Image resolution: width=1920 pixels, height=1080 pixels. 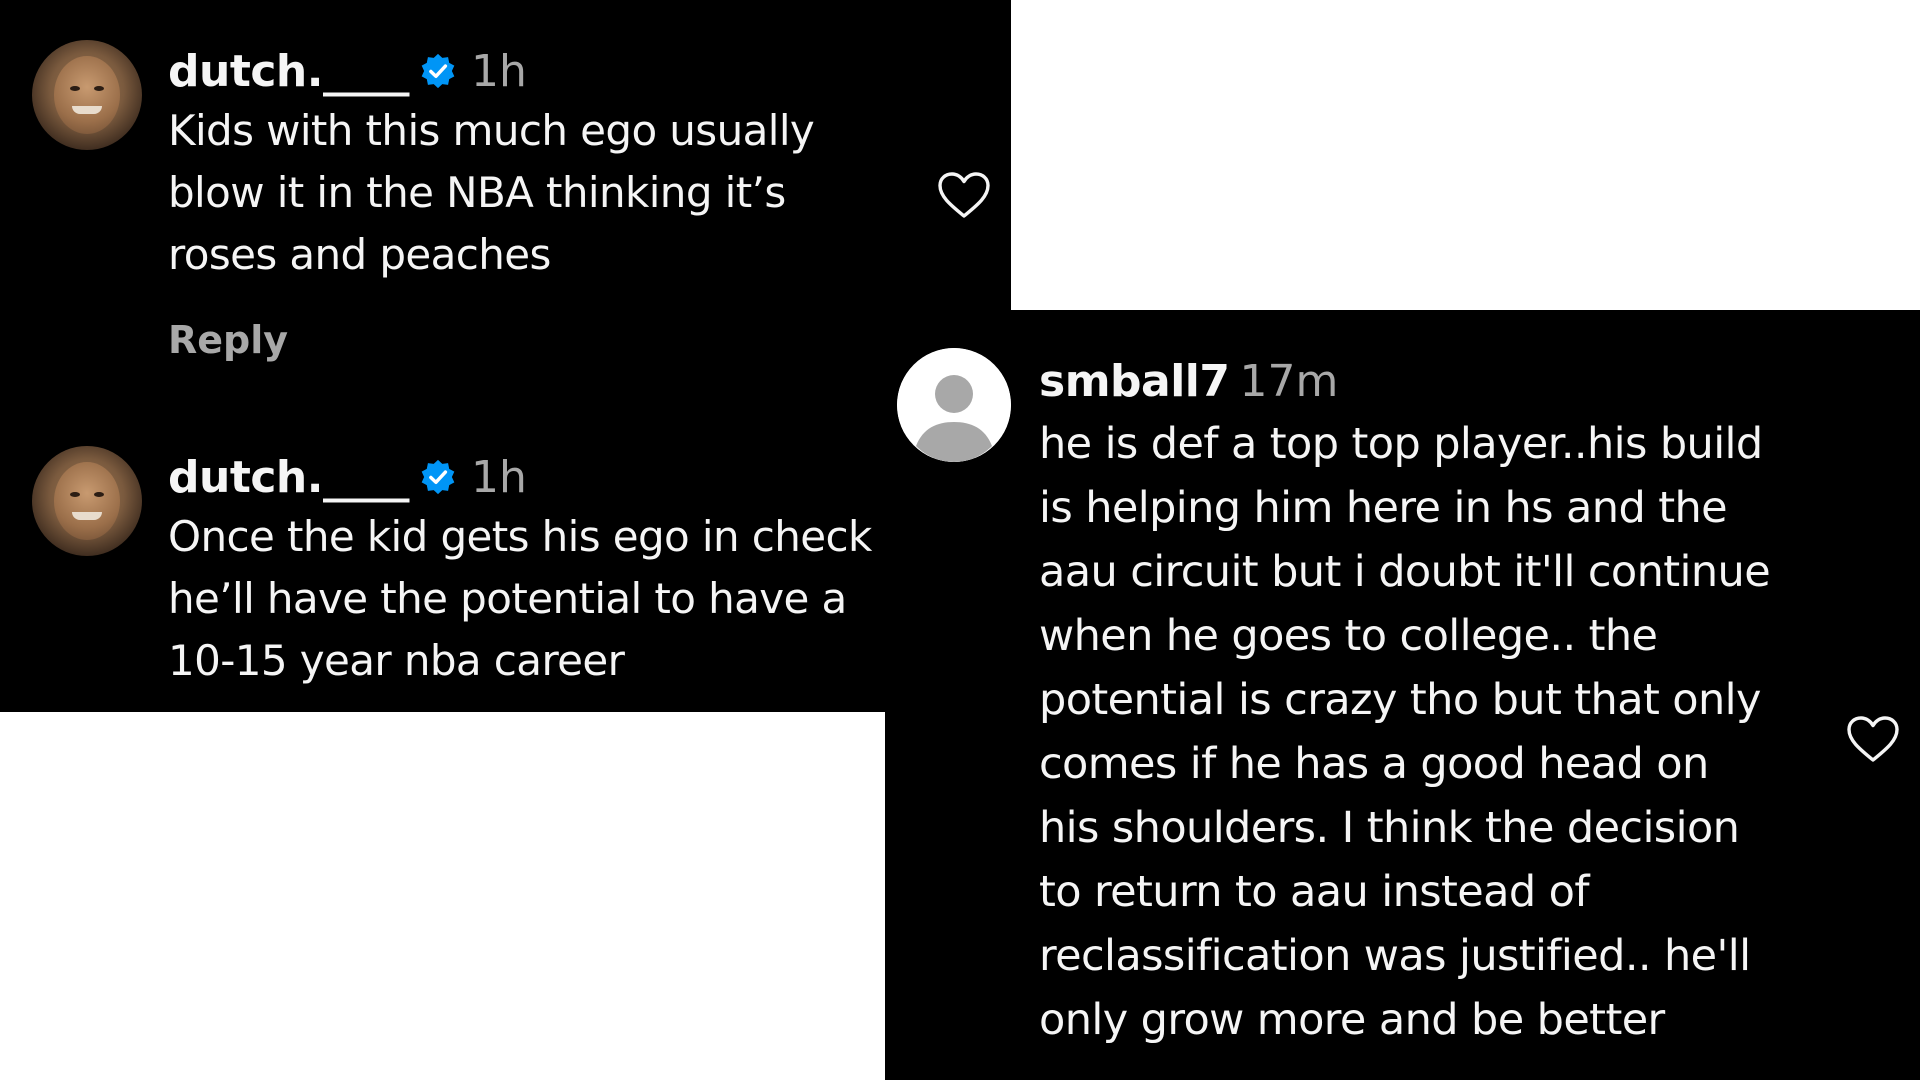 What do you see at coordinates (477, 192) in the screenshot?
I see `comment-text-line: blow it in the NBA thinking it’s` at bounding box center [477, 192].